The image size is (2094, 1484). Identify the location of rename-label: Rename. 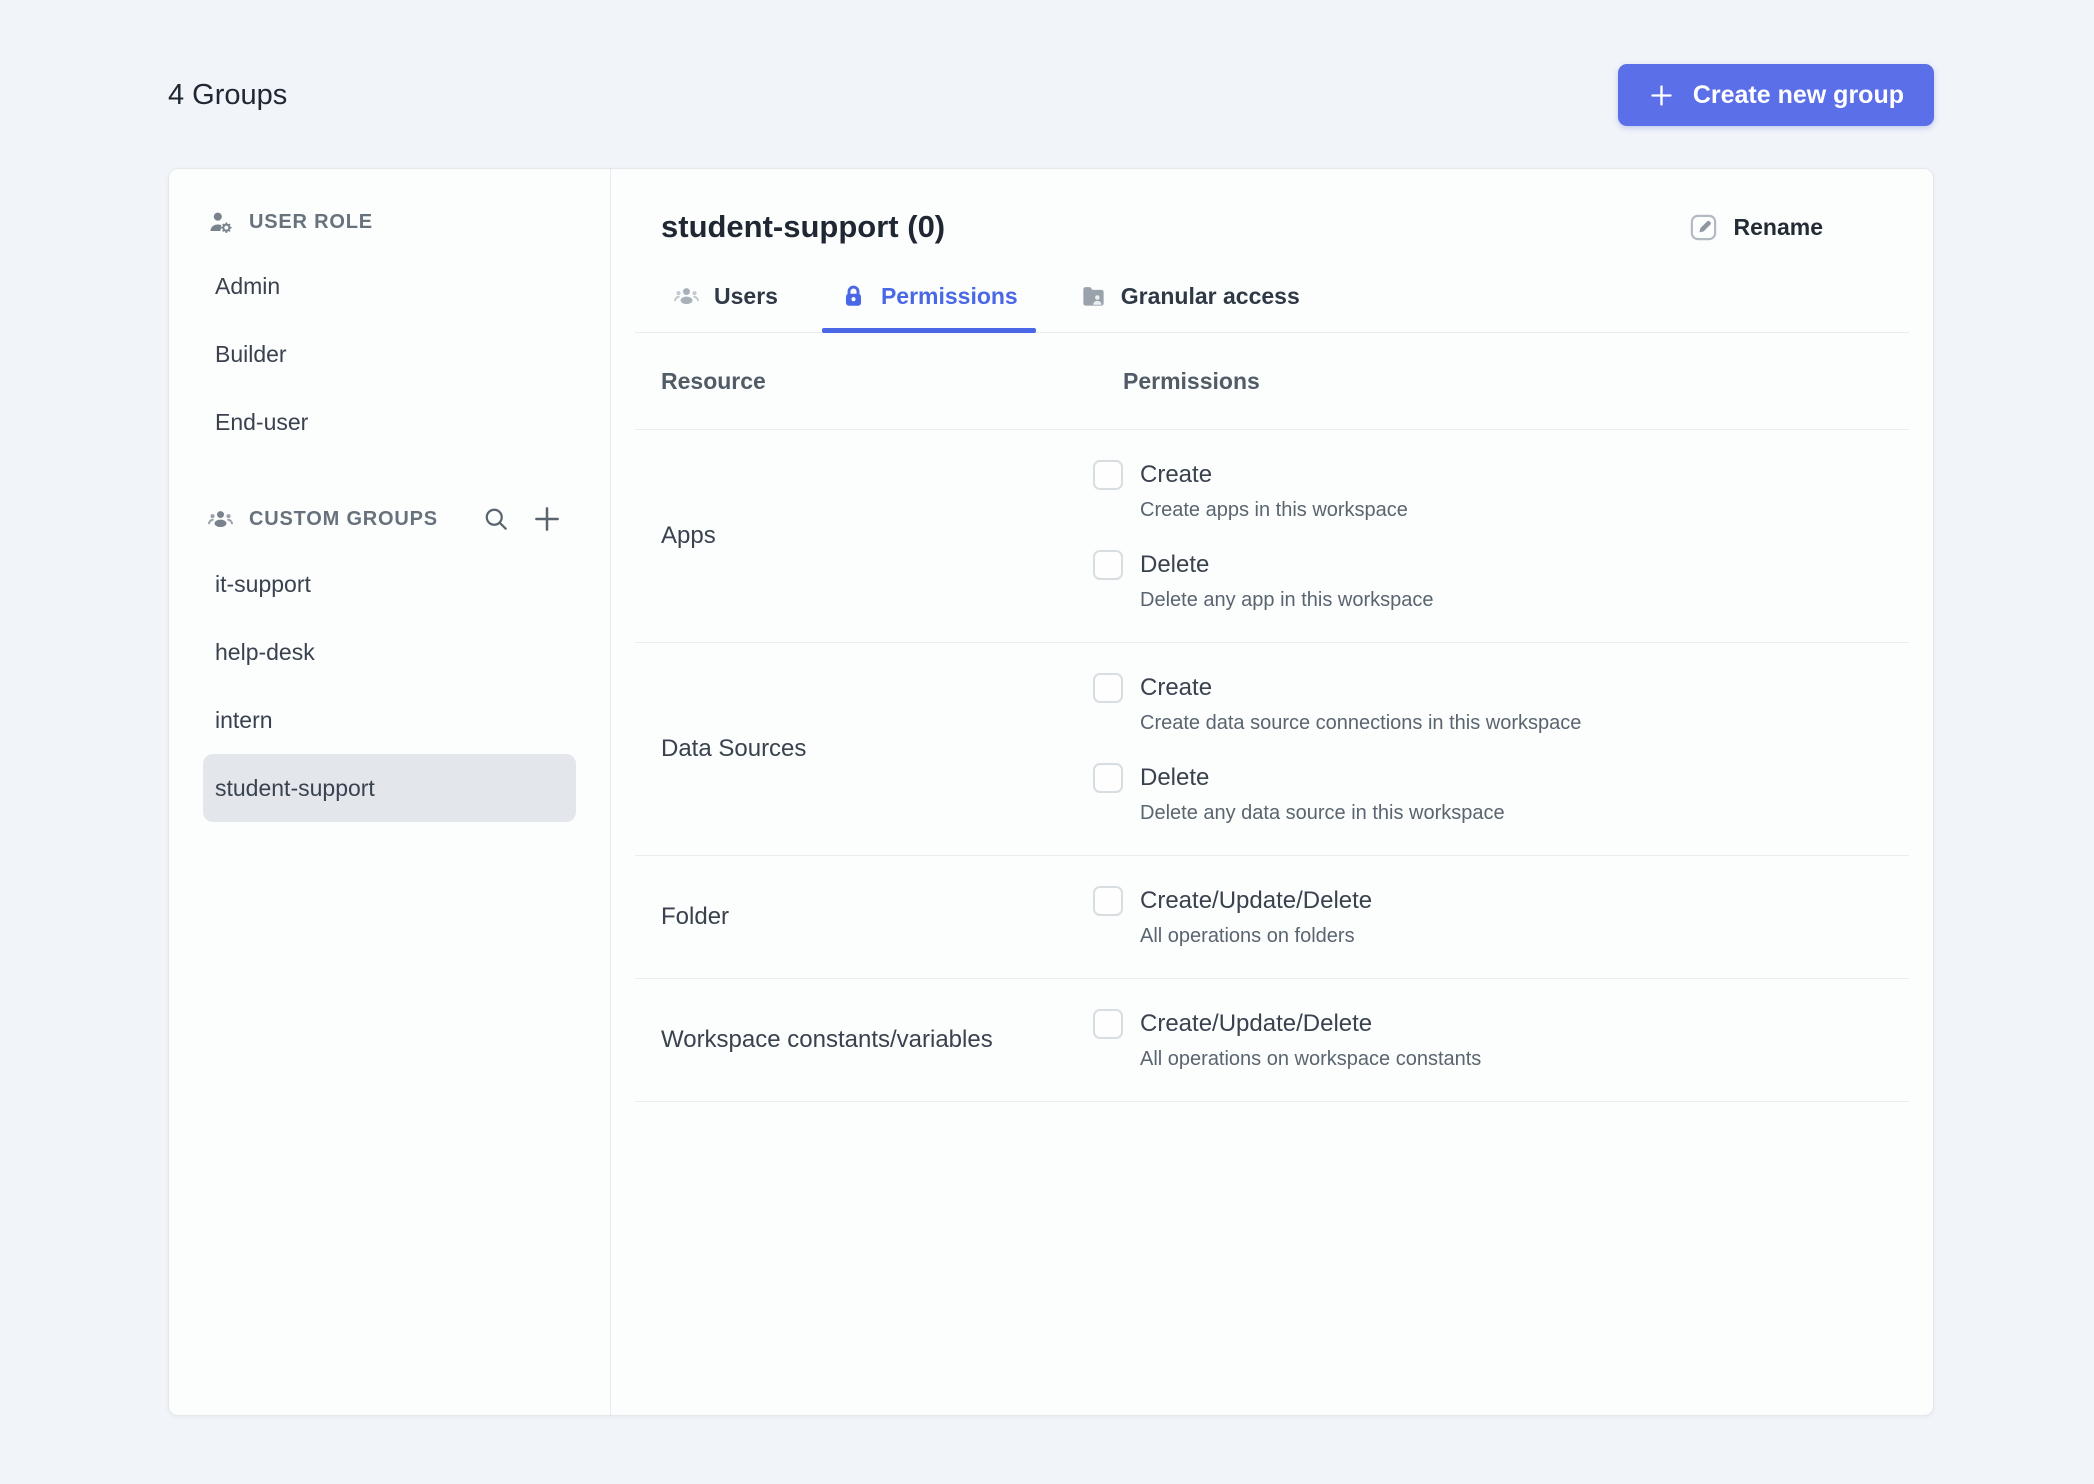
(1778, 226).